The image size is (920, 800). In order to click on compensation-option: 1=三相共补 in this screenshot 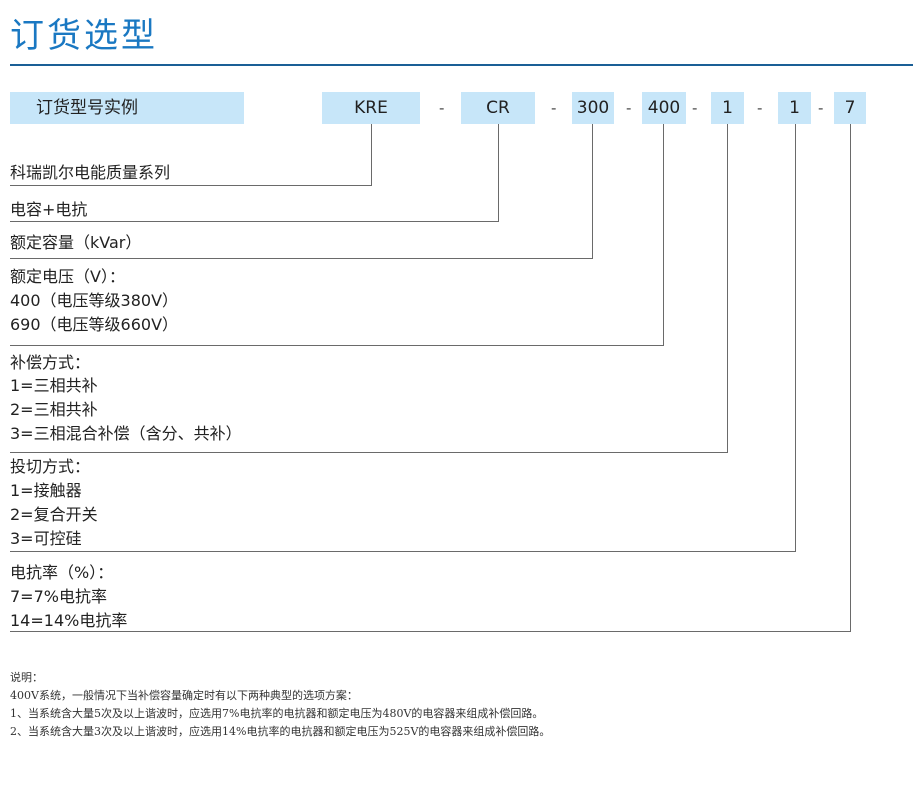, I will do `click(54, 385)`.